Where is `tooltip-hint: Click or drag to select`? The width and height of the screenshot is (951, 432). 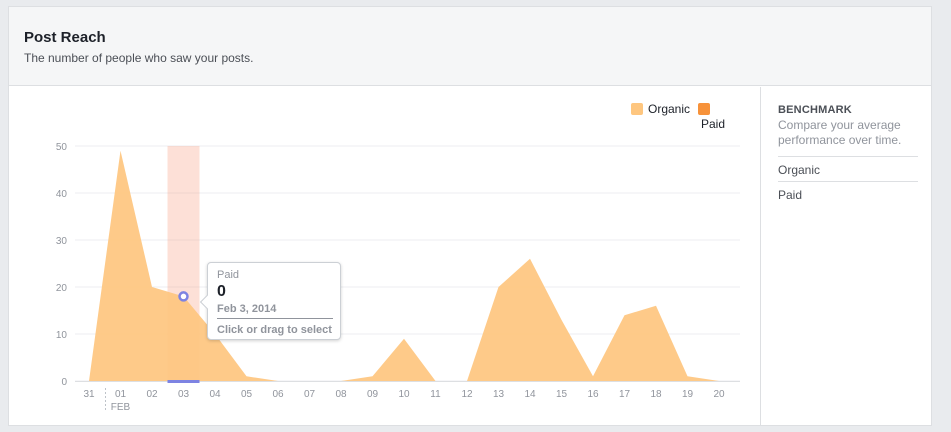 tooltip-hint: Click or drag to select is located at coordinates (274, 330).